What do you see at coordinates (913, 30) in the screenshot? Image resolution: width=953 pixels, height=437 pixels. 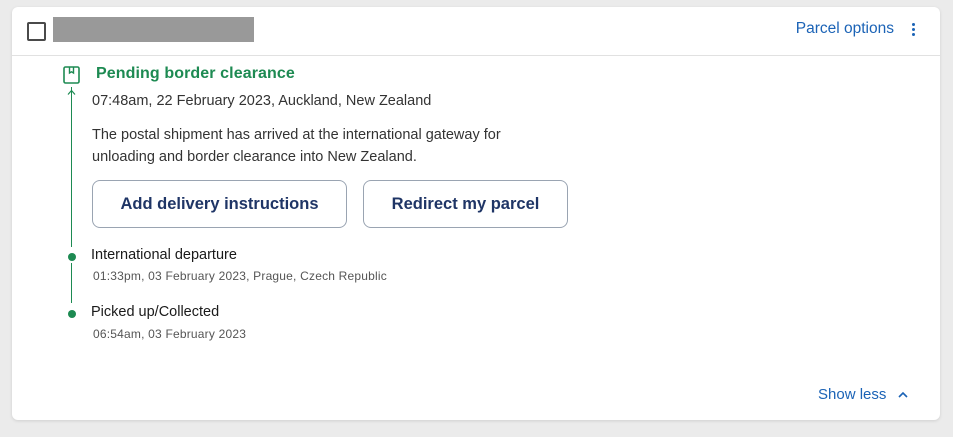 I see `kebab-menu-icon` at bounding box center [913, 30].